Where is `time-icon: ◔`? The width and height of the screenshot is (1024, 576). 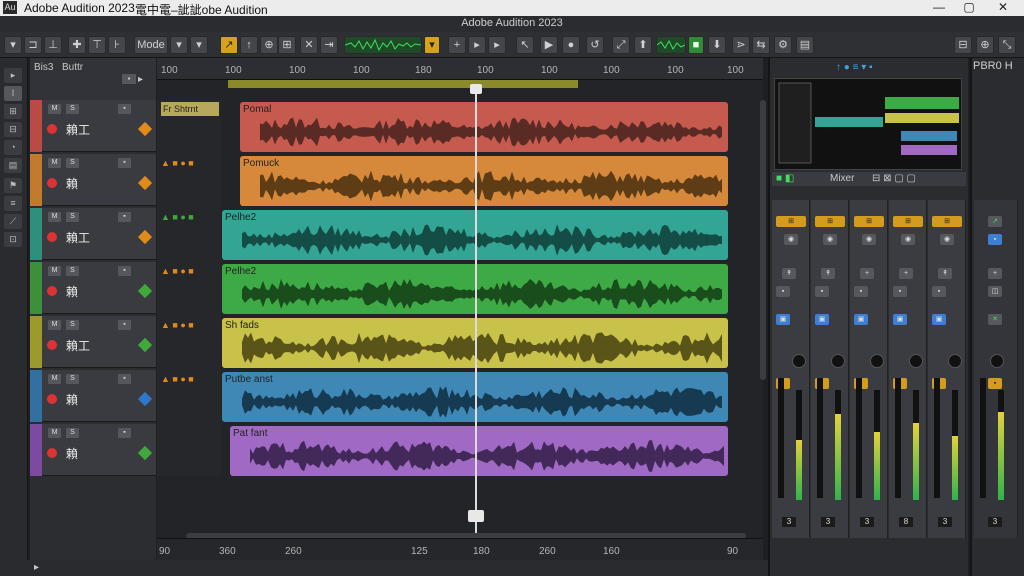 time-icon: ◔ is located at coordinates (13, 147).